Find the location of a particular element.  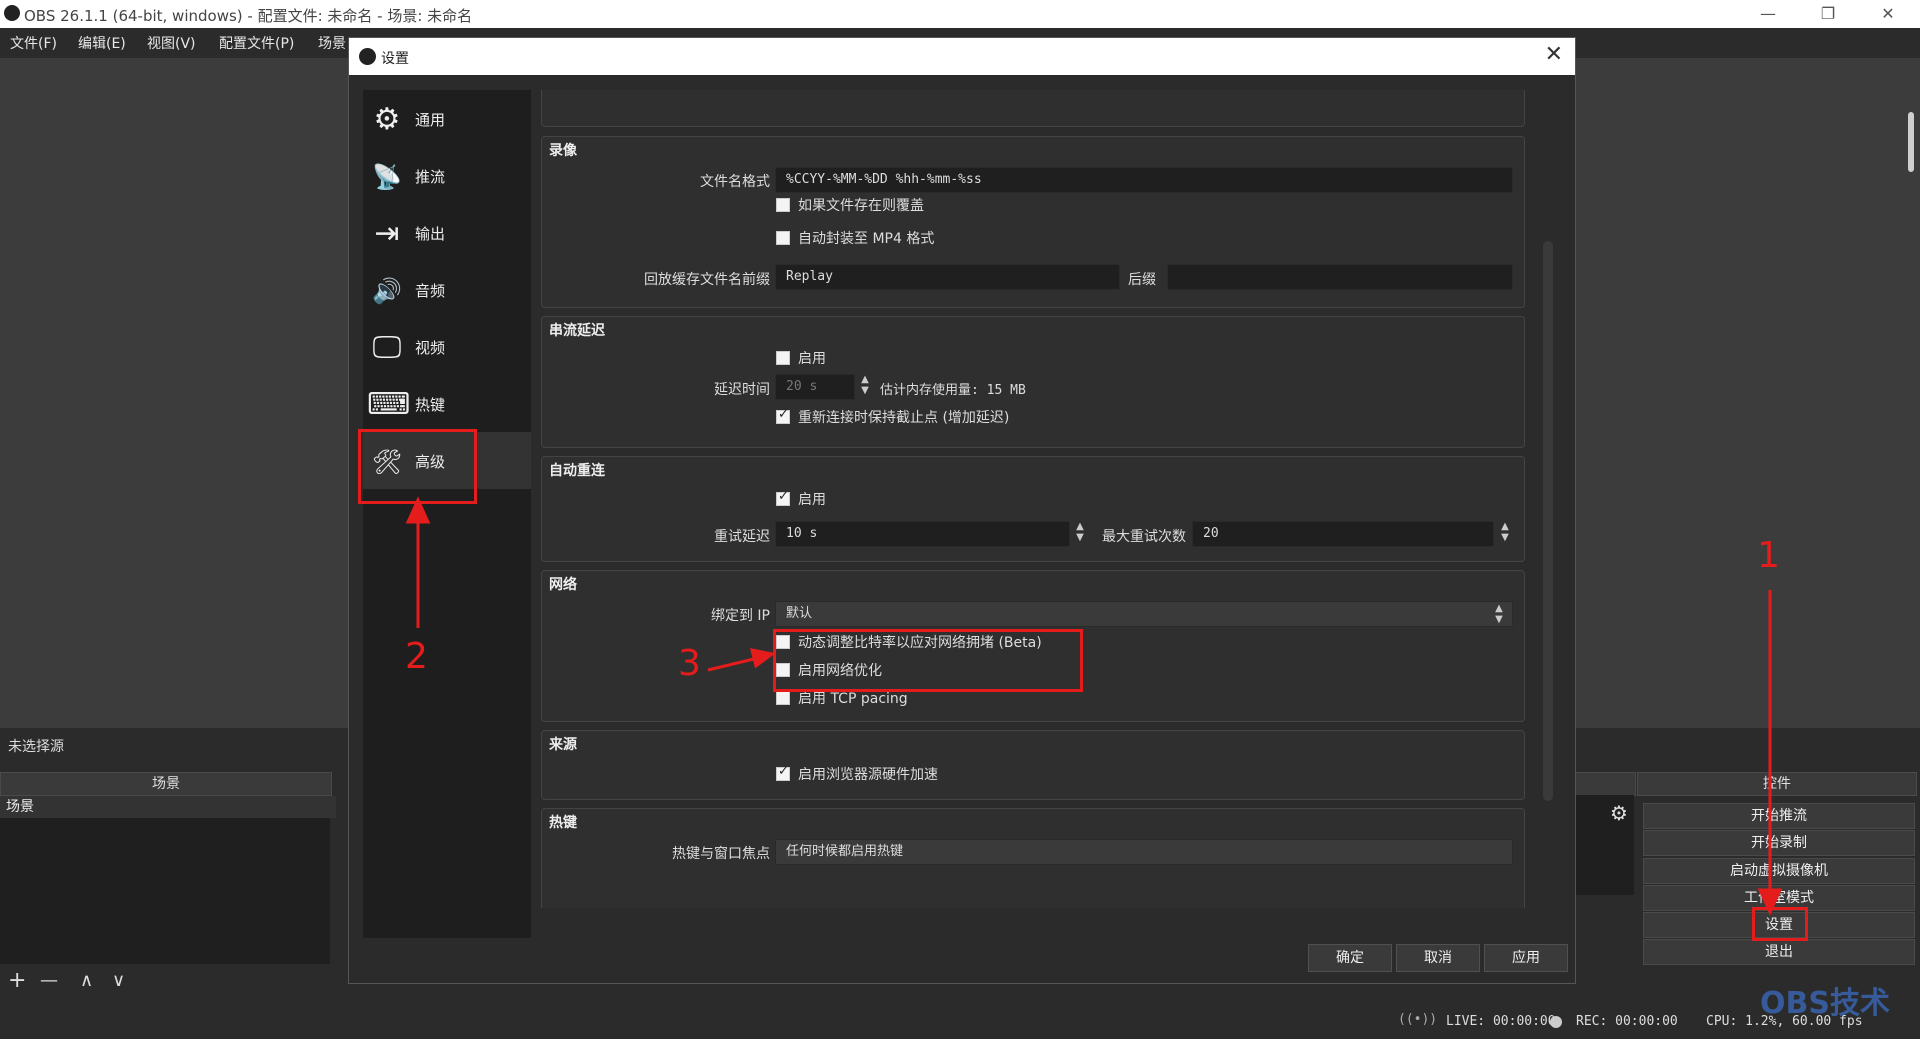

arrow-2-head is located at coordinates (418, 510).